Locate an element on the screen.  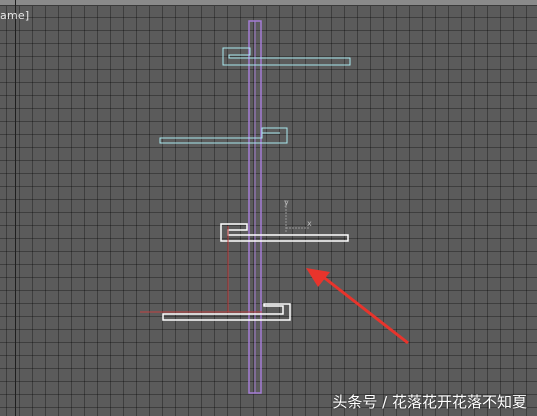
watermark-text: 头条号 / 花落花开花落不知夏 is located at coordinates (429, 402).